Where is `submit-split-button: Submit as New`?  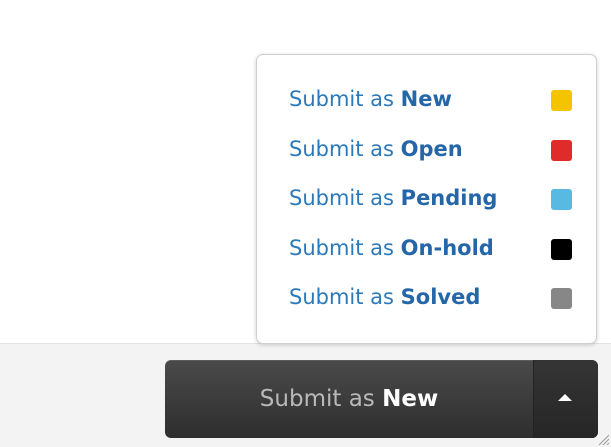
submit-split-button: Submit as New is located at coordinates (381, 399).